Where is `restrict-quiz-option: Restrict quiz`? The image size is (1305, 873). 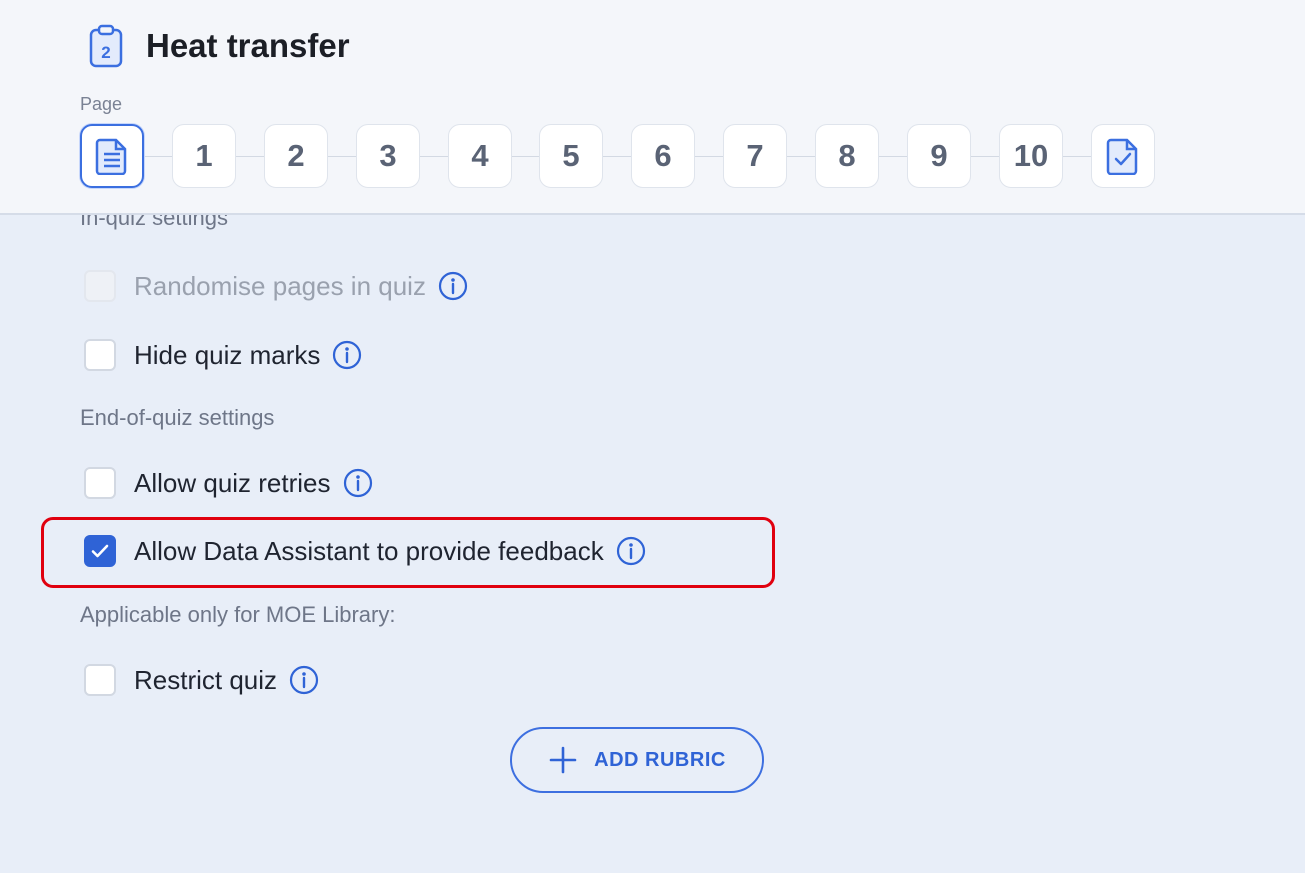 restrict-quiz-option: Restrict quiz is located at coordinates (201, 680).